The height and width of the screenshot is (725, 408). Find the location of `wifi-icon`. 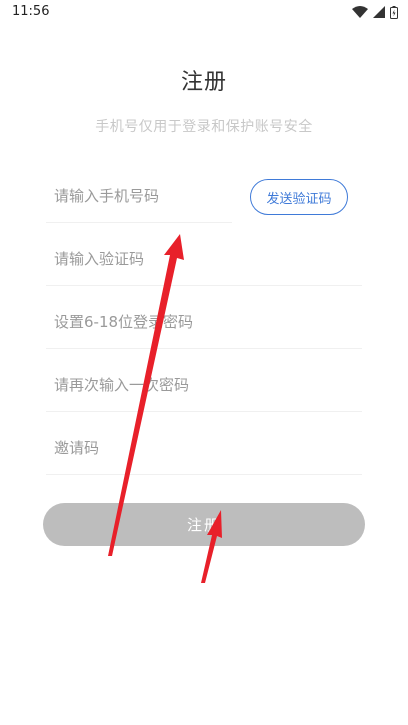

wifi-icon is located at coordinates (360, 12).